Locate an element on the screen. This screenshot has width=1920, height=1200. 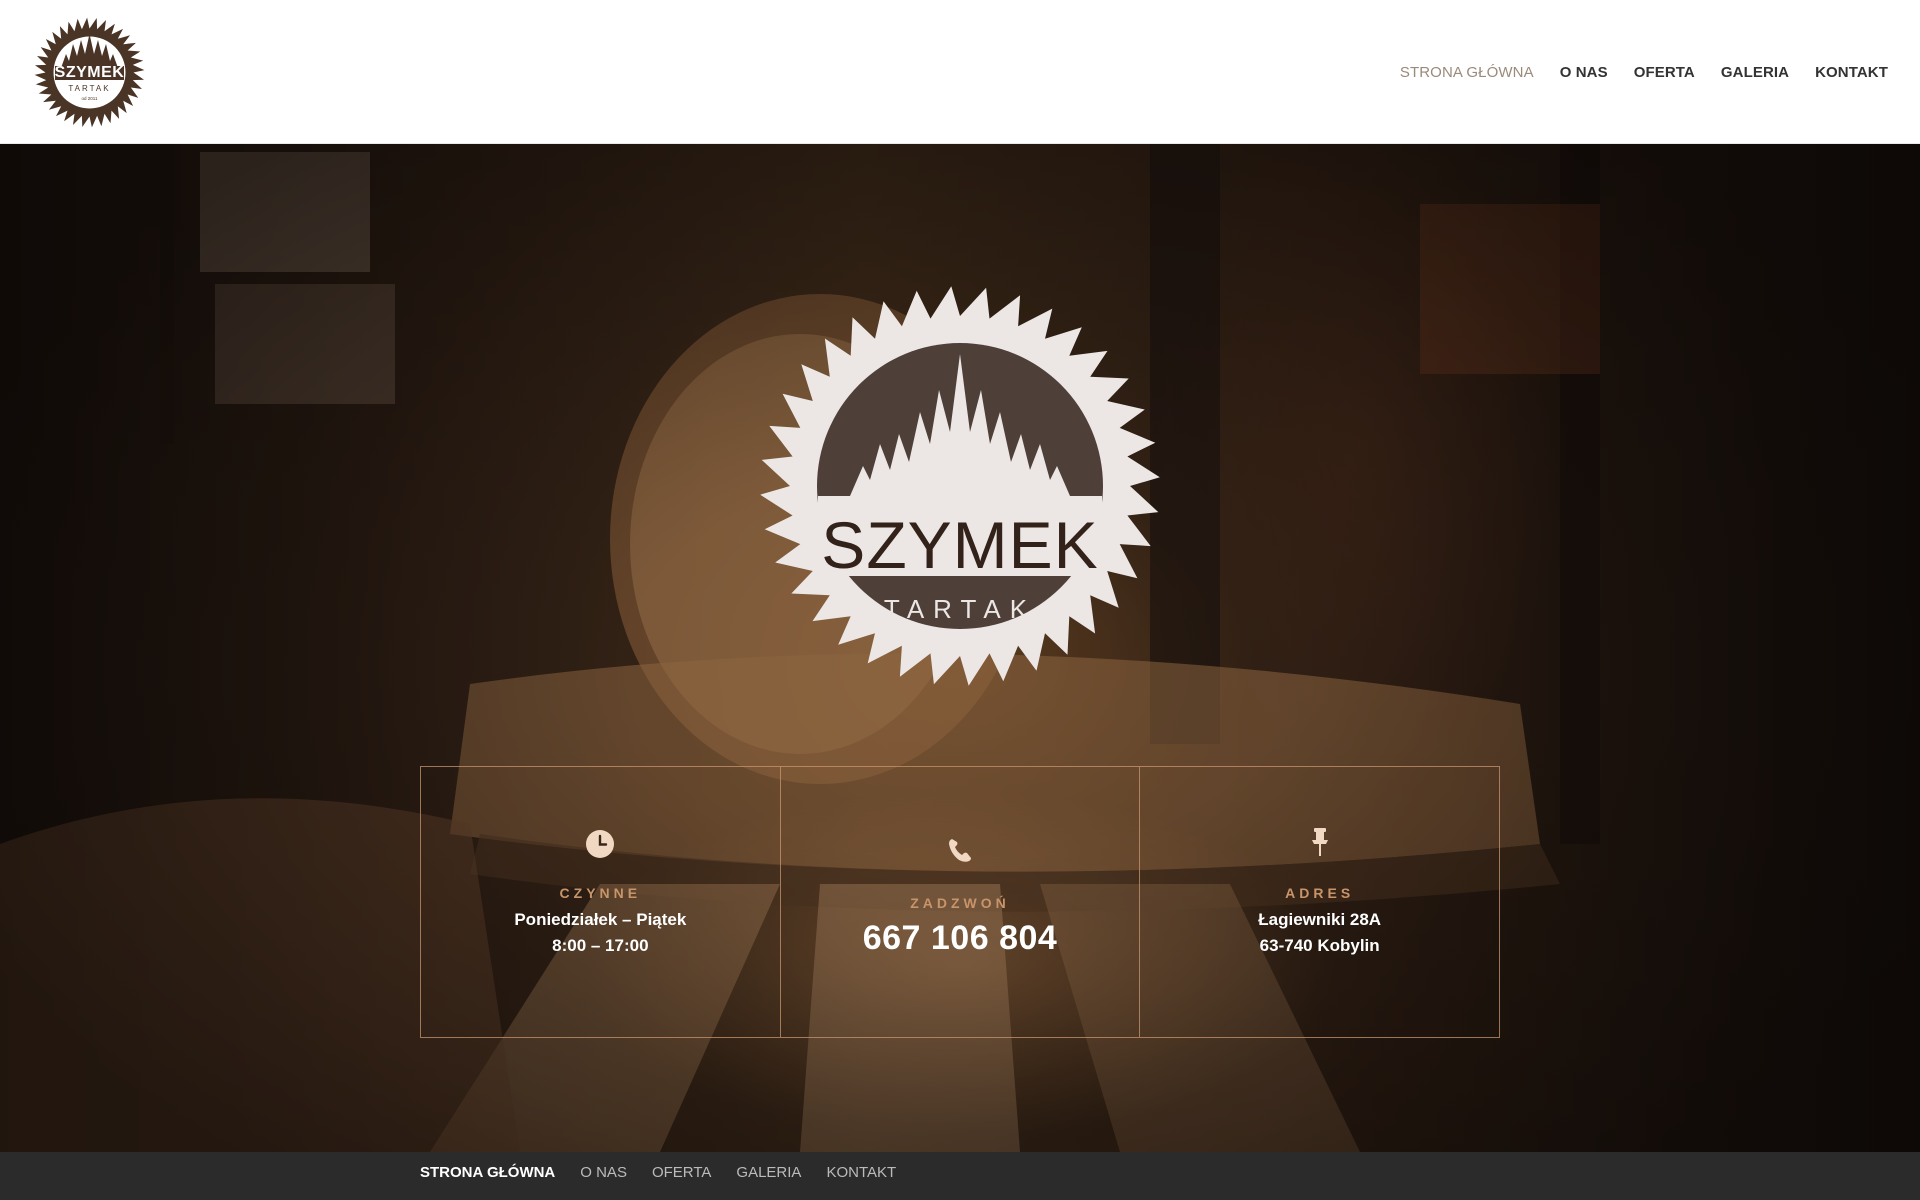
clock-icon is located at coordinates (600, 844).